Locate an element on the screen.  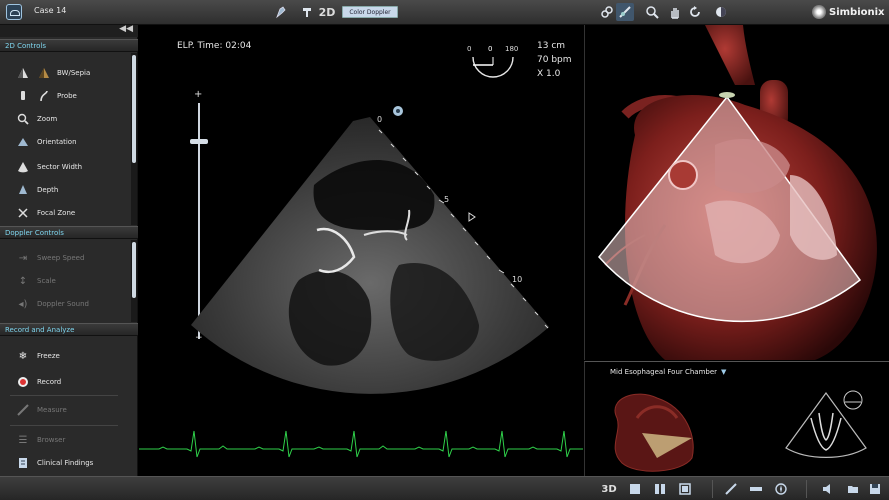
control-bw-sepia: BW/Sepia is located at coordinates (66, 73).